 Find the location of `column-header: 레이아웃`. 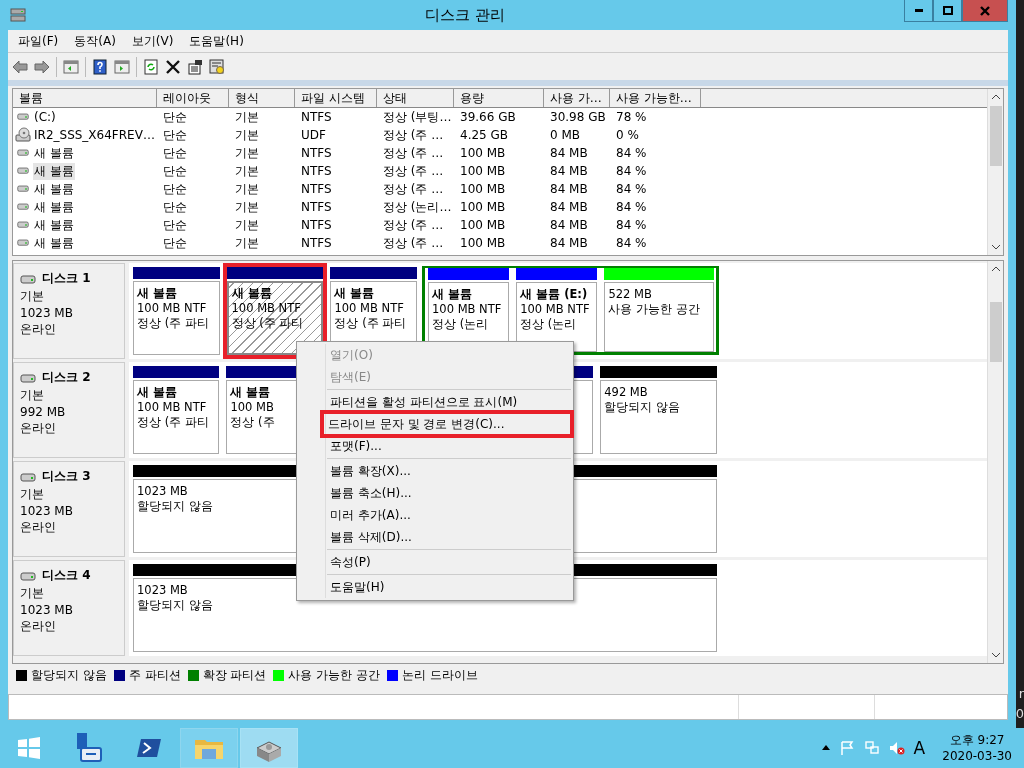

column-header: 레이아웃 is located at coordinates (193, 98).